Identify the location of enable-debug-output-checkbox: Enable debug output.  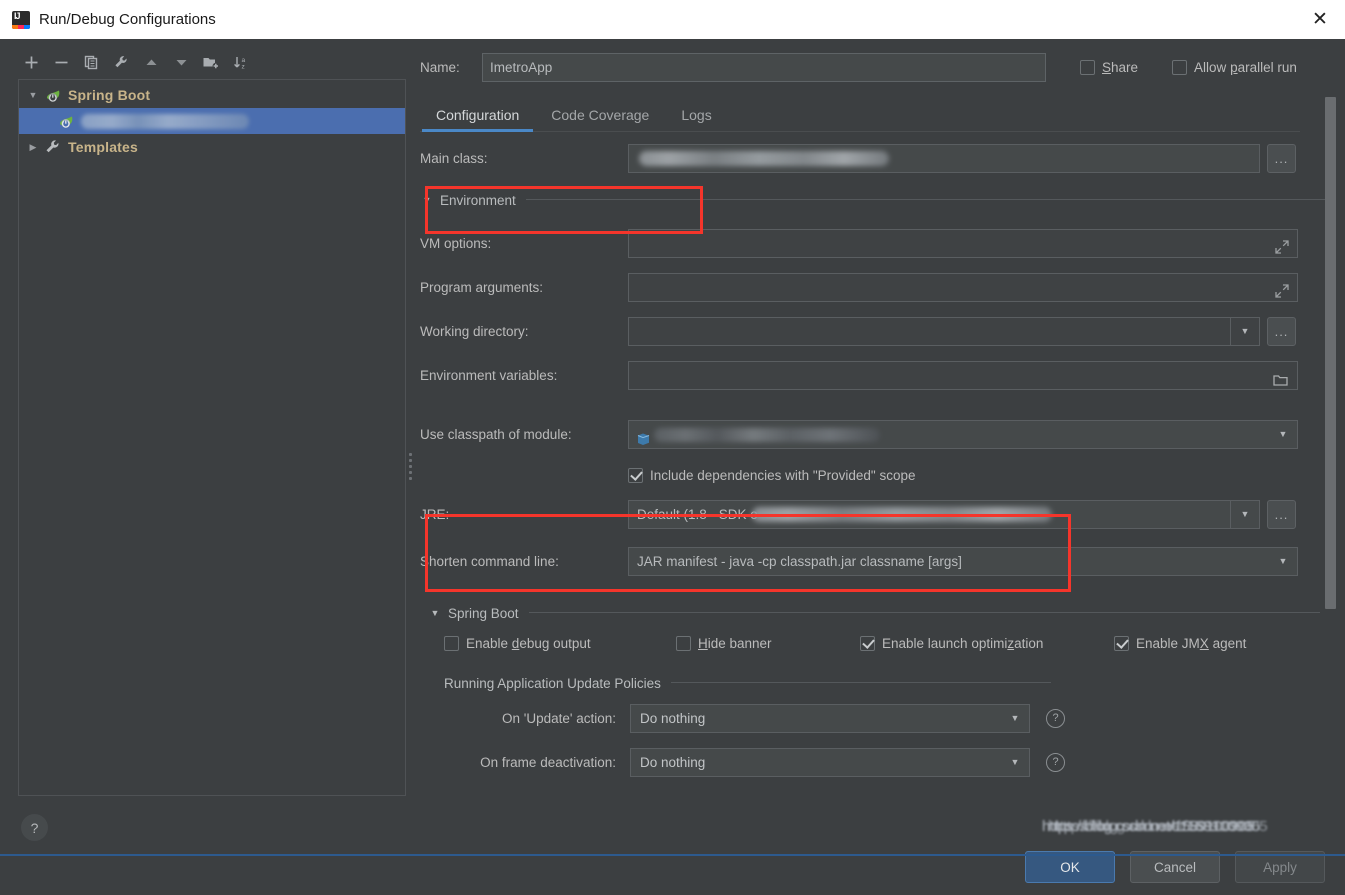
(560, 643).